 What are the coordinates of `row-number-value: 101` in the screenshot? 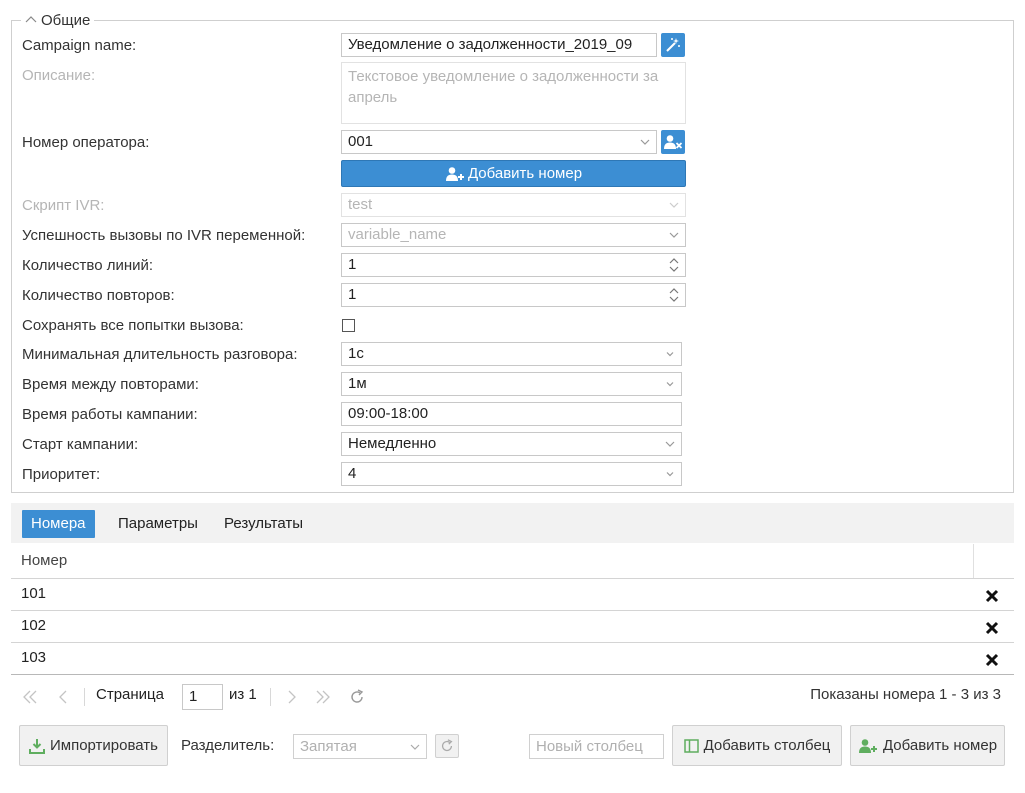 It's located at (34, 593).